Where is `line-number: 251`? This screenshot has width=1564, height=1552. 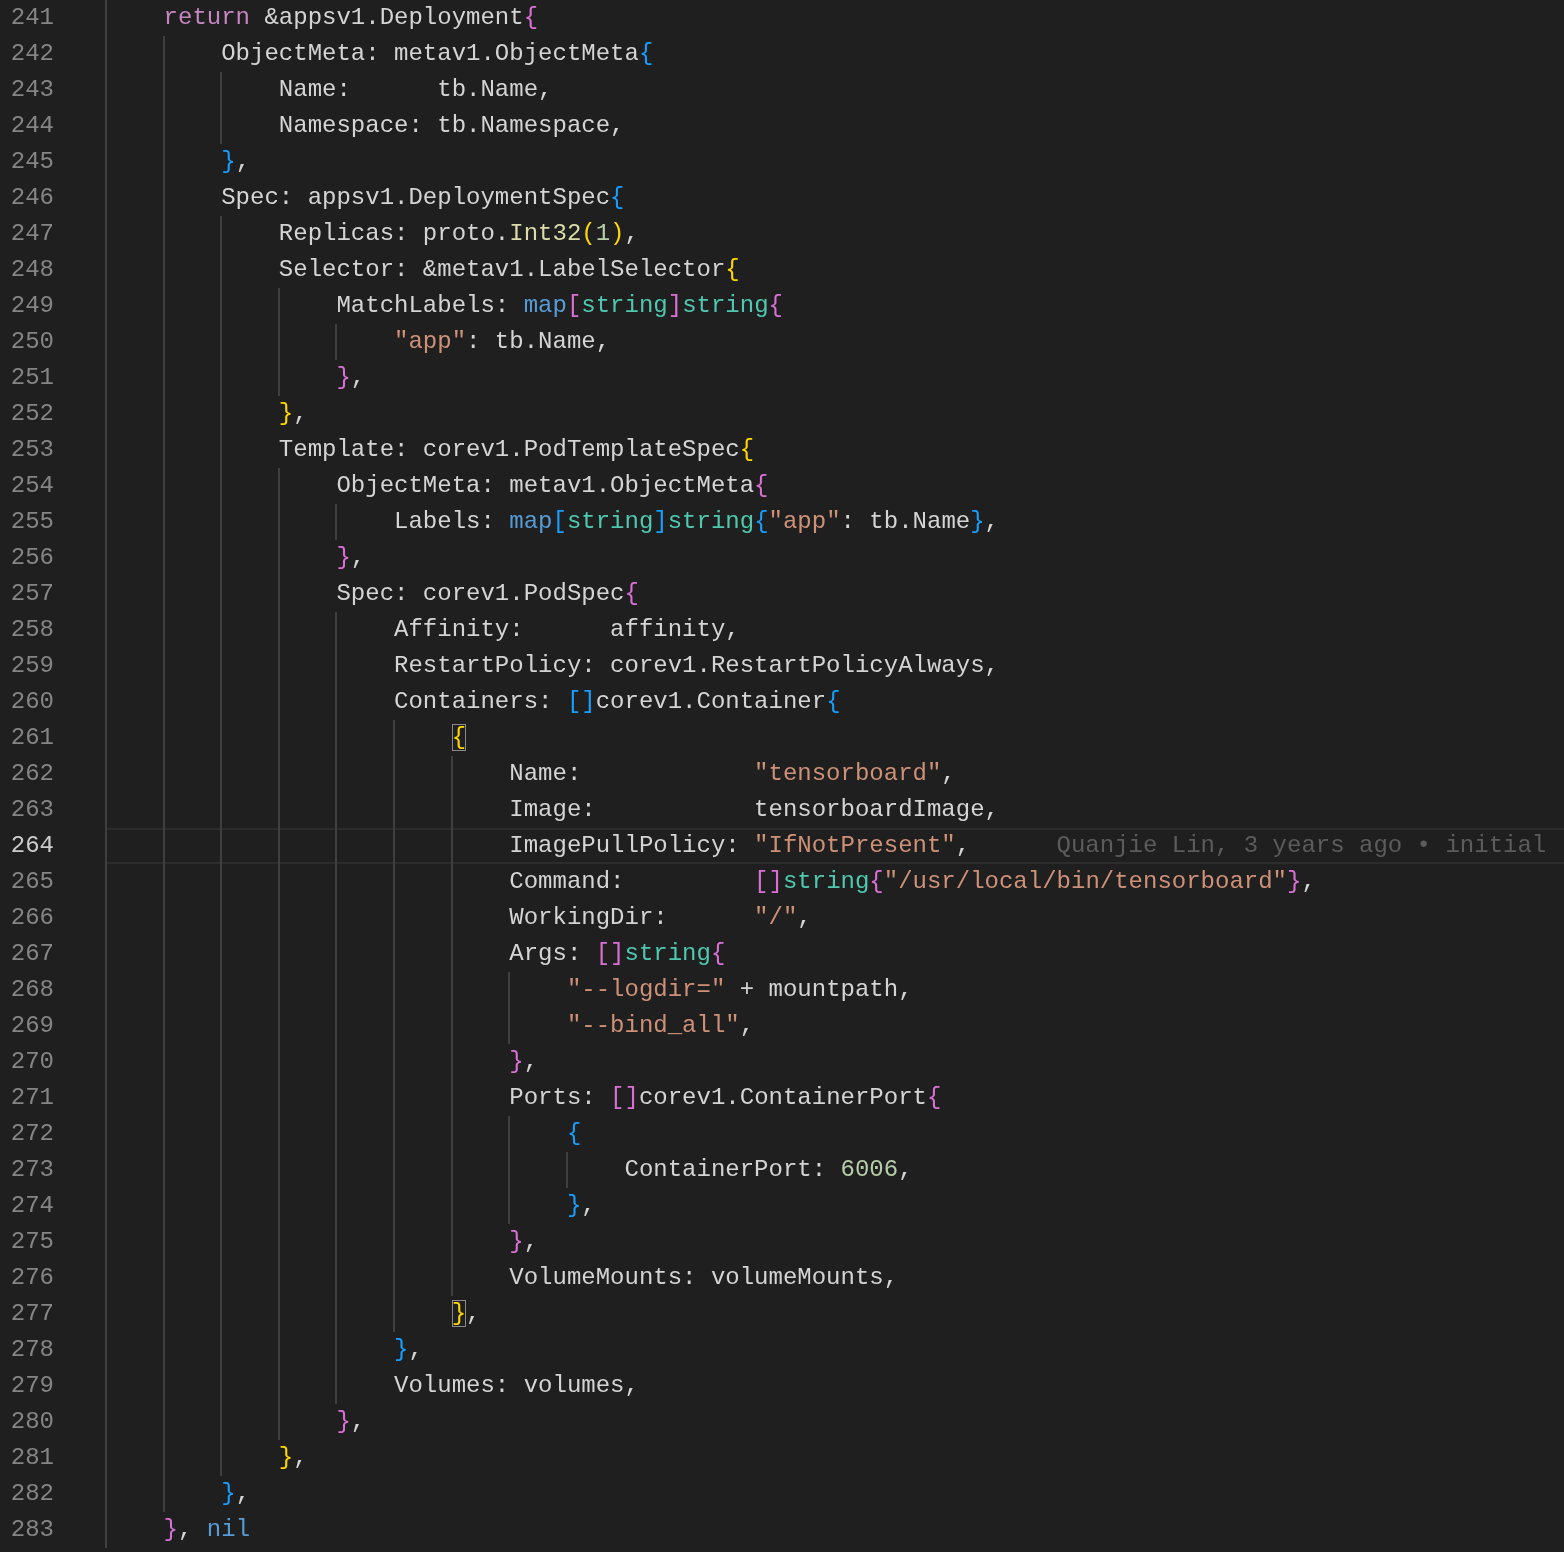
line-number: 251 is located at coordinates (32, 378).